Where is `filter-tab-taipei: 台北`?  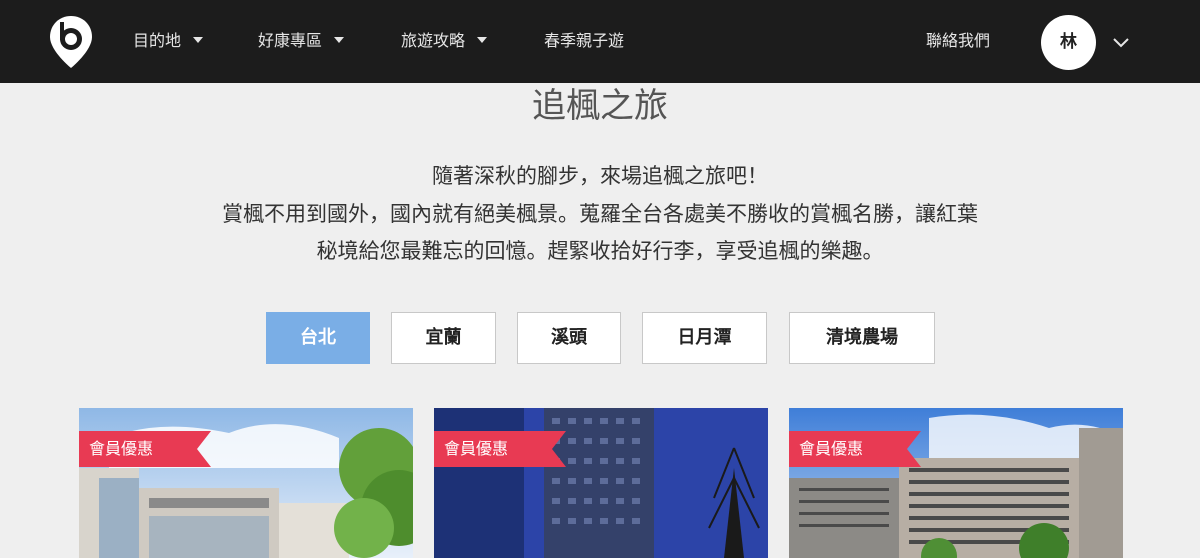 filter-tab-taipei: 台北 is located at coordinates (318, 338).